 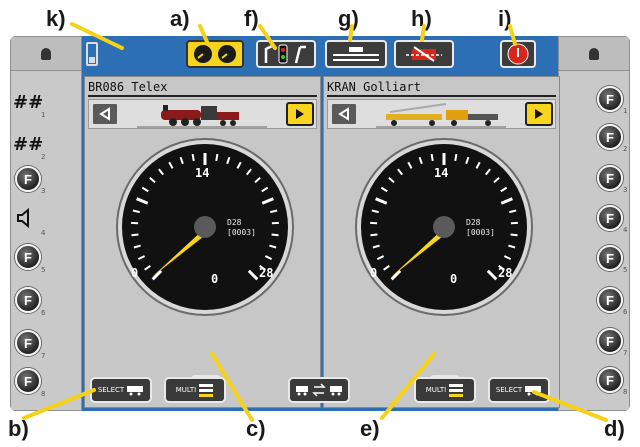 I want to click on select-right-button: SELECT, so click(x=519, y=390).